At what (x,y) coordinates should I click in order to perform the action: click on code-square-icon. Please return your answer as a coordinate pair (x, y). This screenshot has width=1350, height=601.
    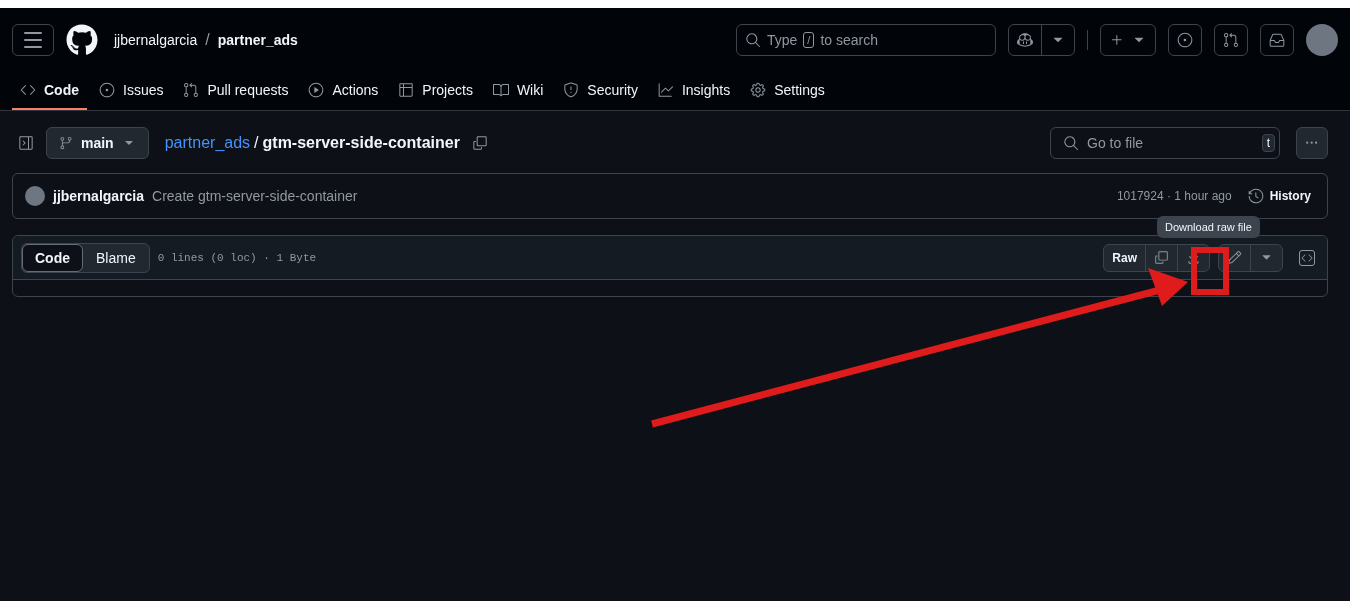
    Looking at the image, I should click on (1307, 257).